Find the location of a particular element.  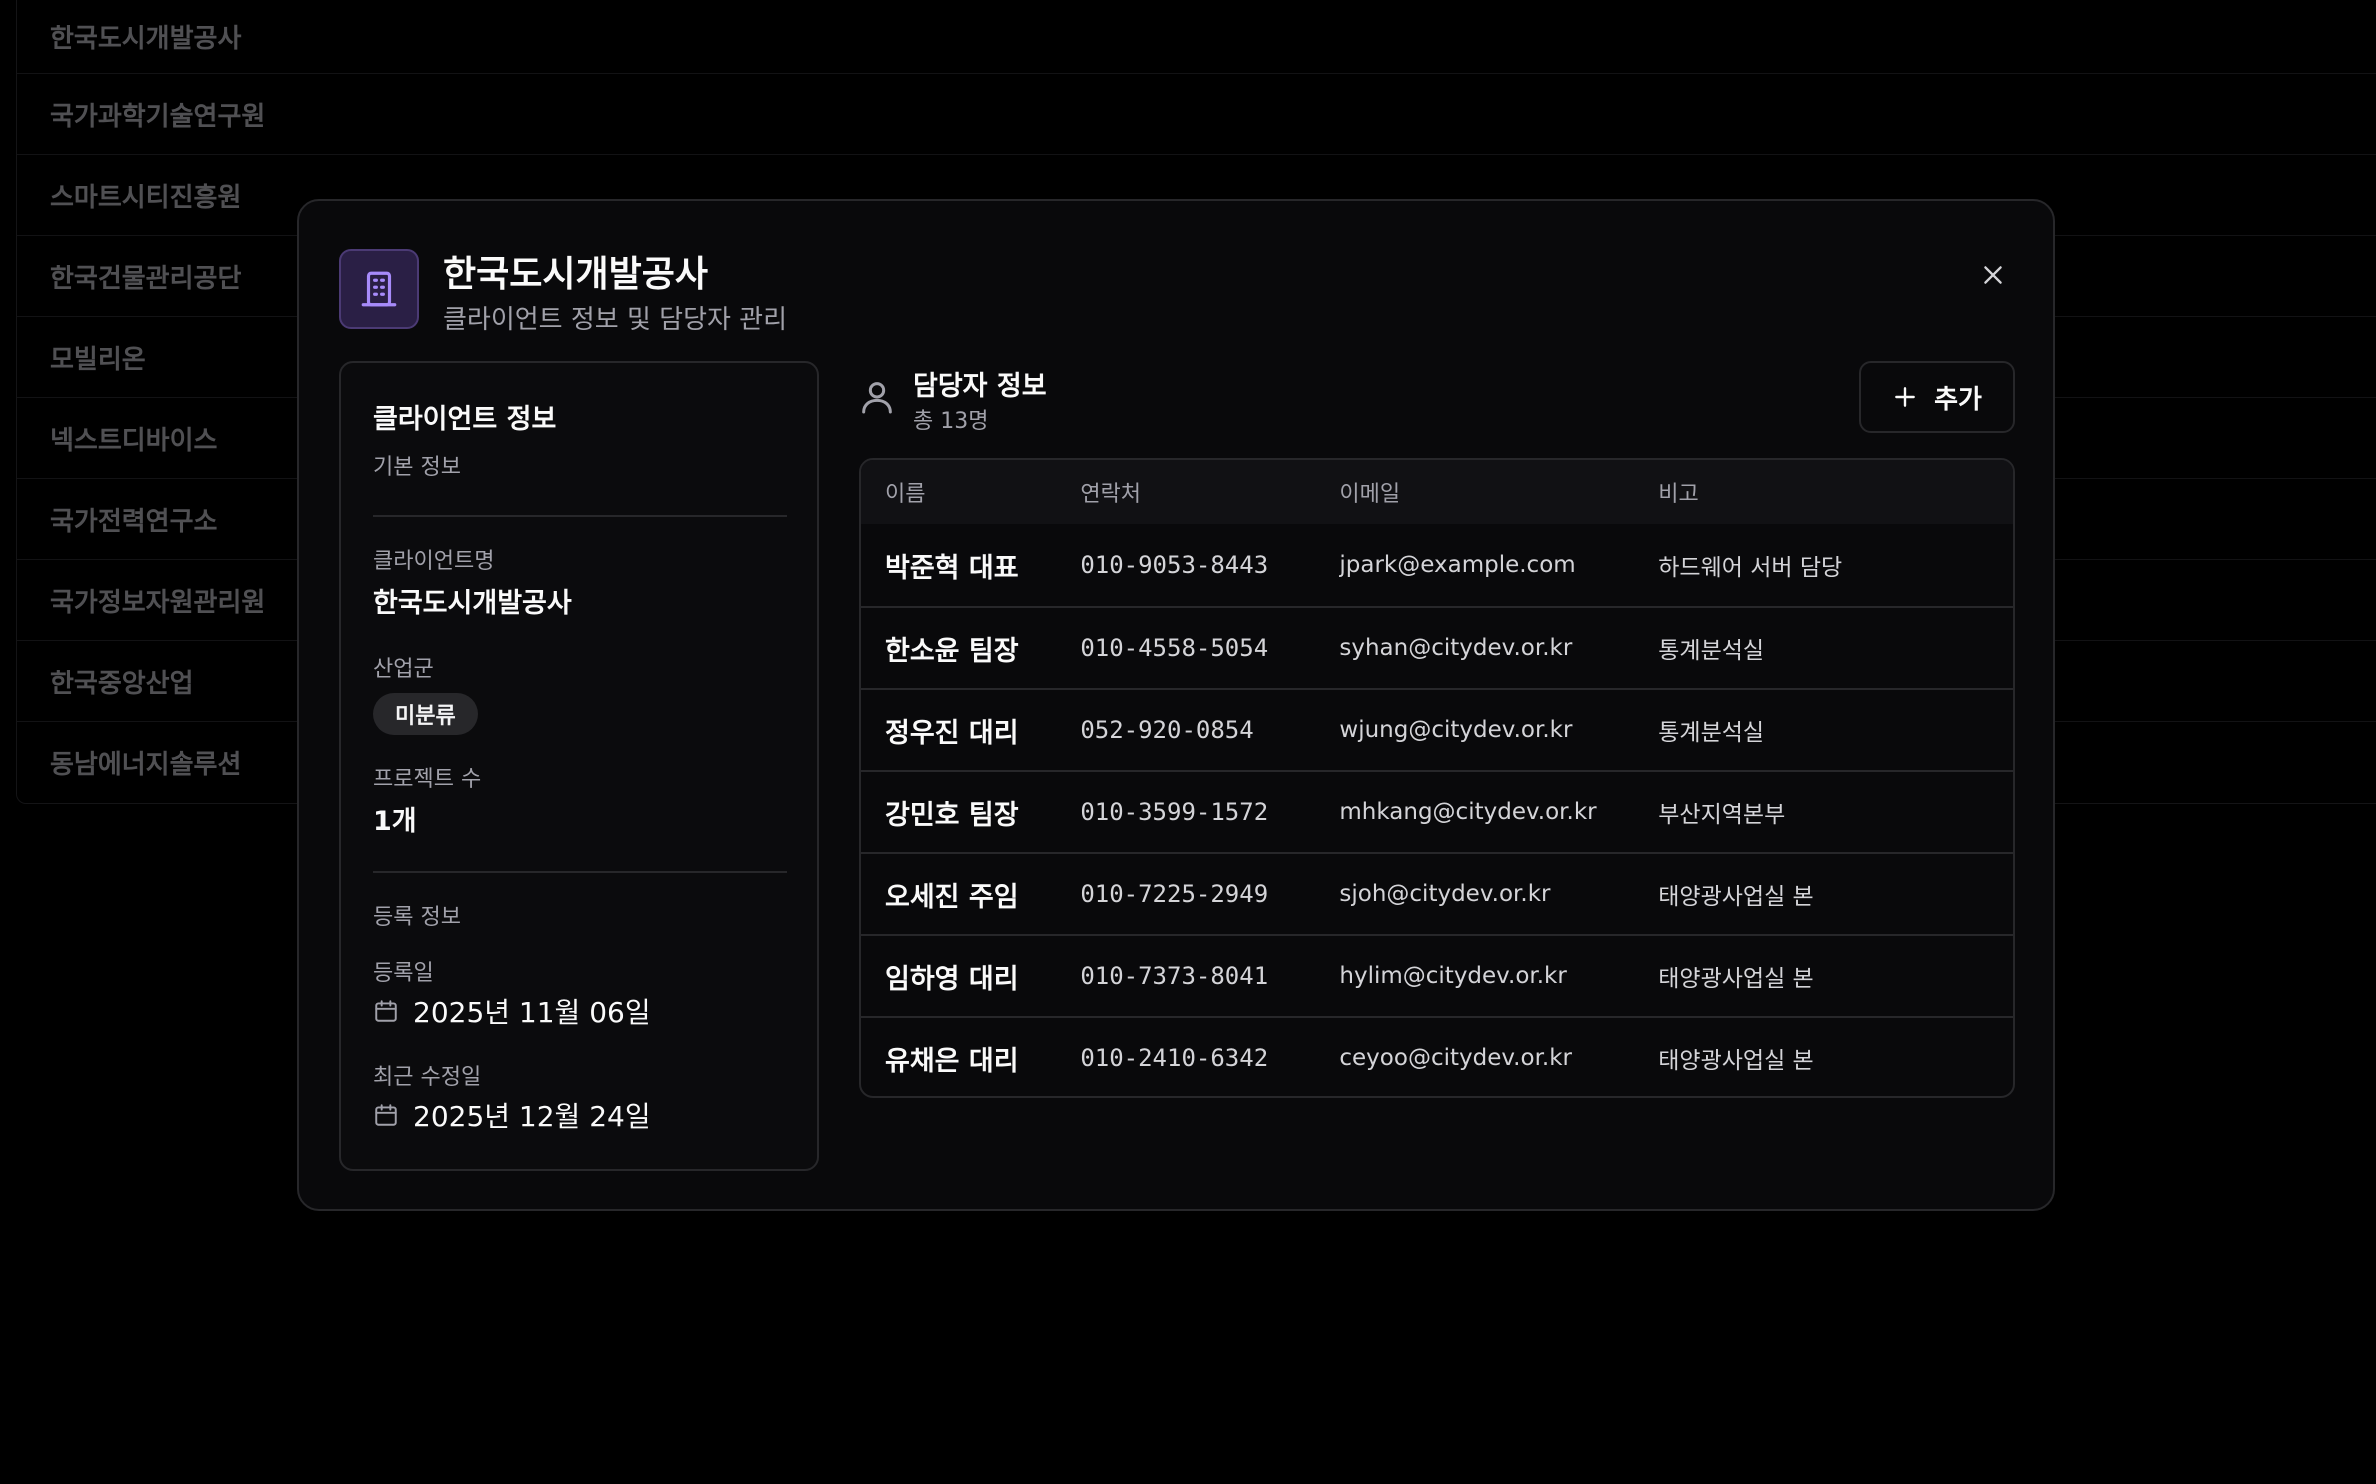

contact-note: 하드웨어 서버 담당 is located at coordinates (1750, 568).